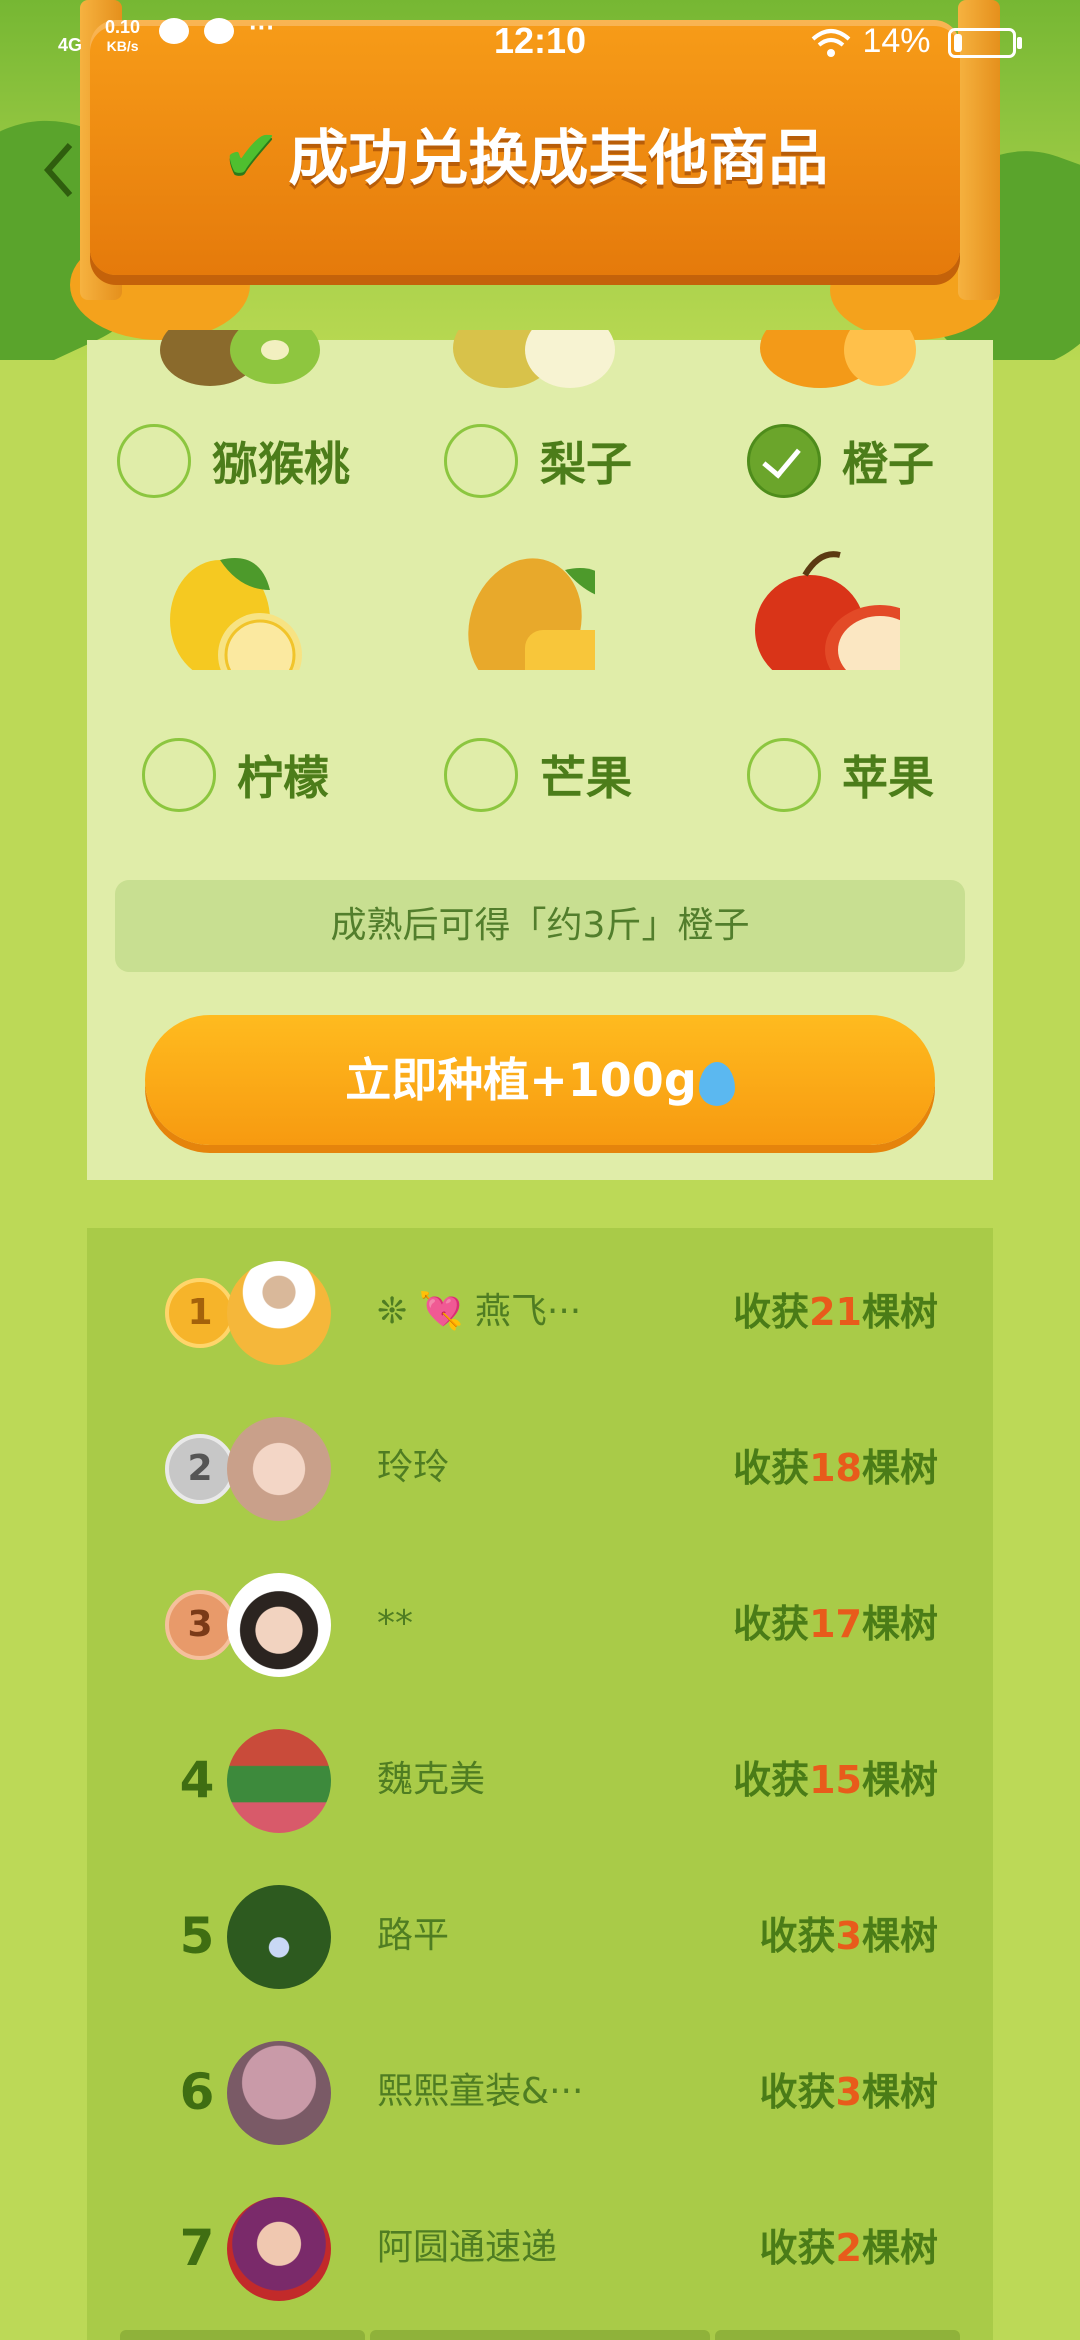 This screenshot has width=1080, height=2340. What do you see at coordinates (540, 1624) in the screenshot?
I see `leaderboard-row: 3 ** 收获17棵树` at bounding box center [540, 1624].